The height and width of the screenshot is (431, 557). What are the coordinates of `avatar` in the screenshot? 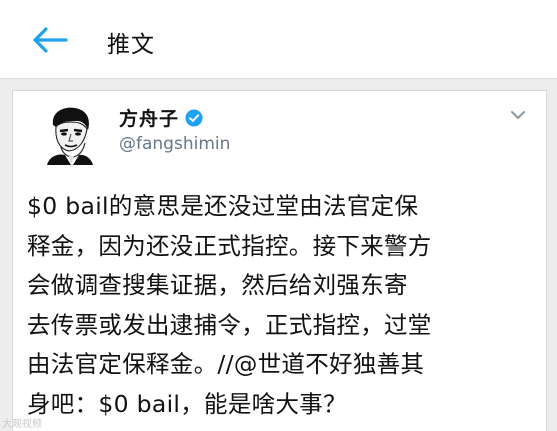 It's located at (68, 134).